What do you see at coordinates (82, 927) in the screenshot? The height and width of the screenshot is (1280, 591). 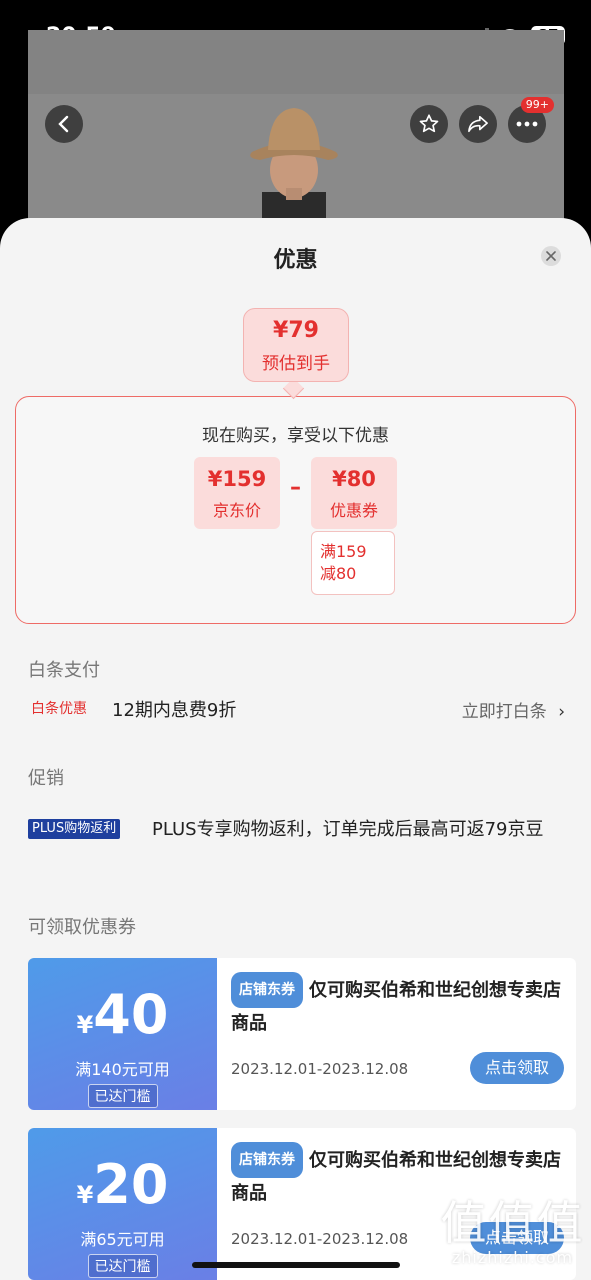 I see `coupons-section-title: 可领取优惠券` at bounding box center [82, 927].